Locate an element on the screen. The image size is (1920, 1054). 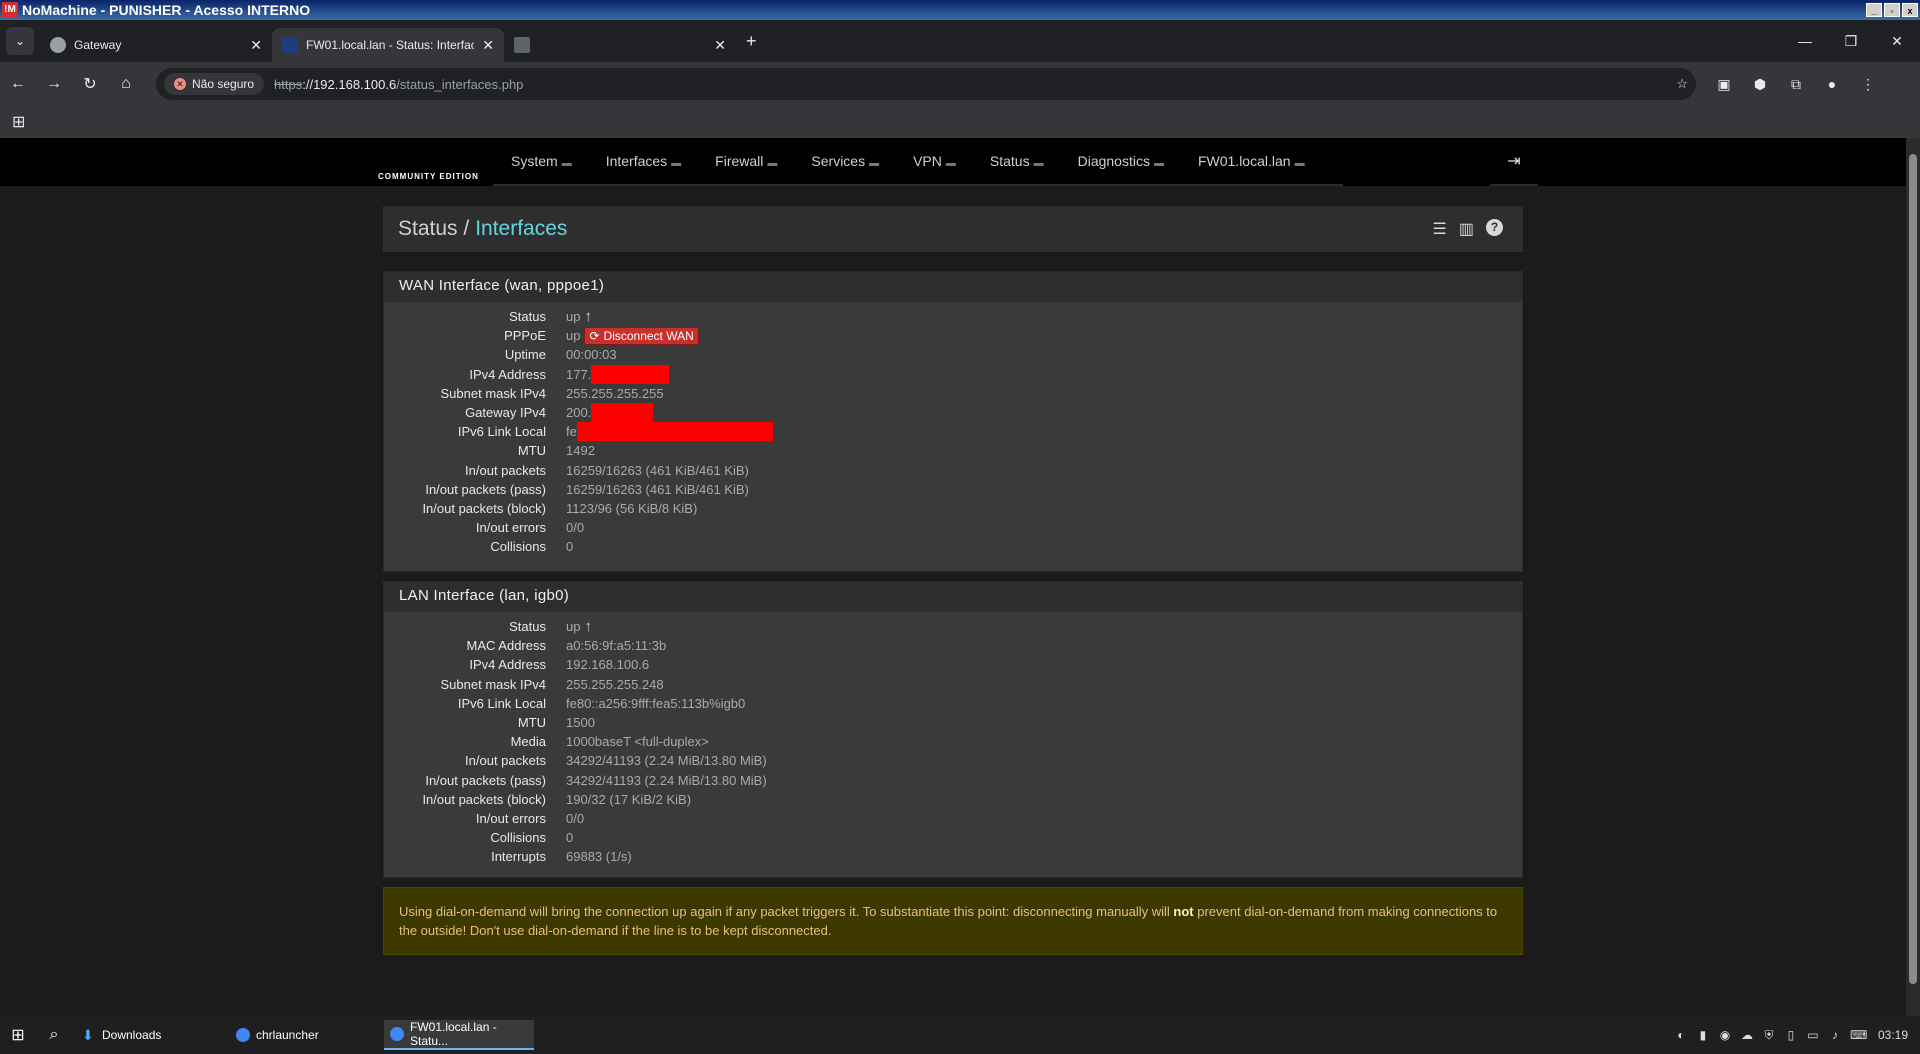
page-scrollbar is located at coordinates (1913, 577).